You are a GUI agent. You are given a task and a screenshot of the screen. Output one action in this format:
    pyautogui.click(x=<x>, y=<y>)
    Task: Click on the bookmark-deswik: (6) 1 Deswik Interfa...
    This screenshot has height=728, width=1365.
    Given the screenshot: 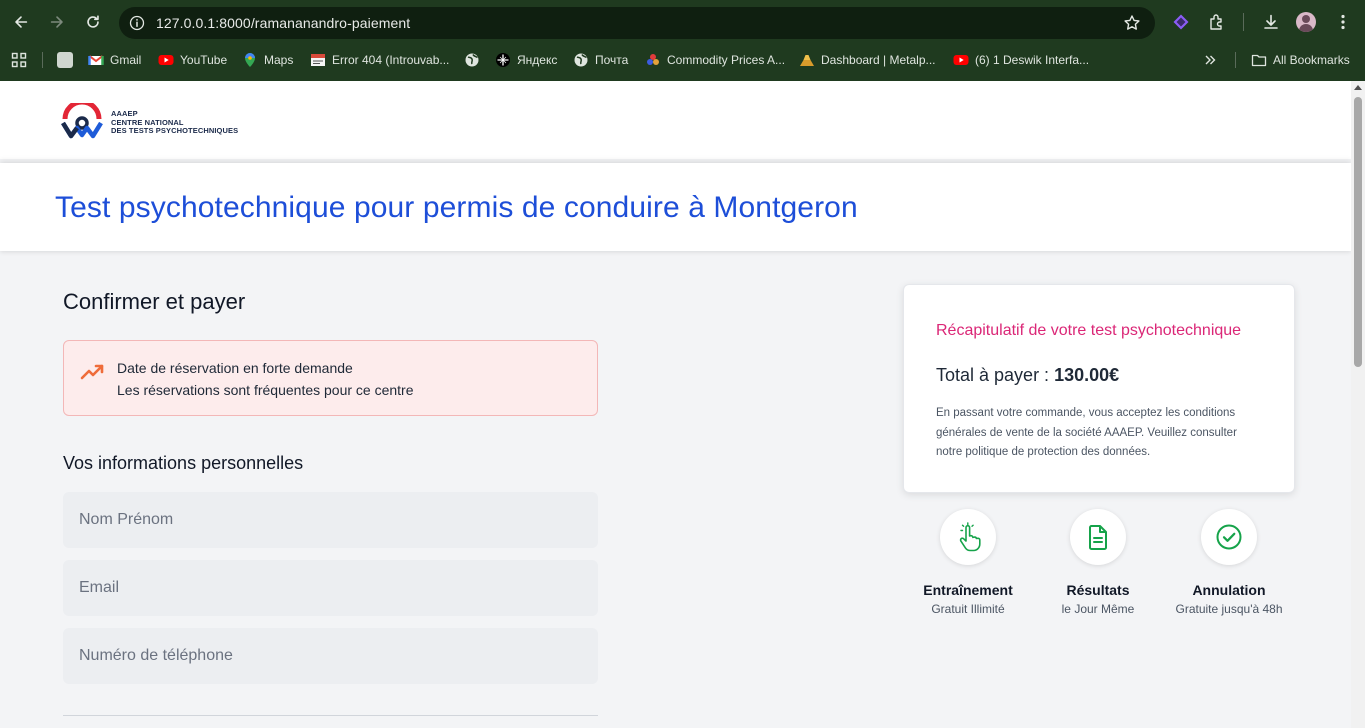 What is the action you would take?
    pyautogui.click(x=1021, y=60)
    